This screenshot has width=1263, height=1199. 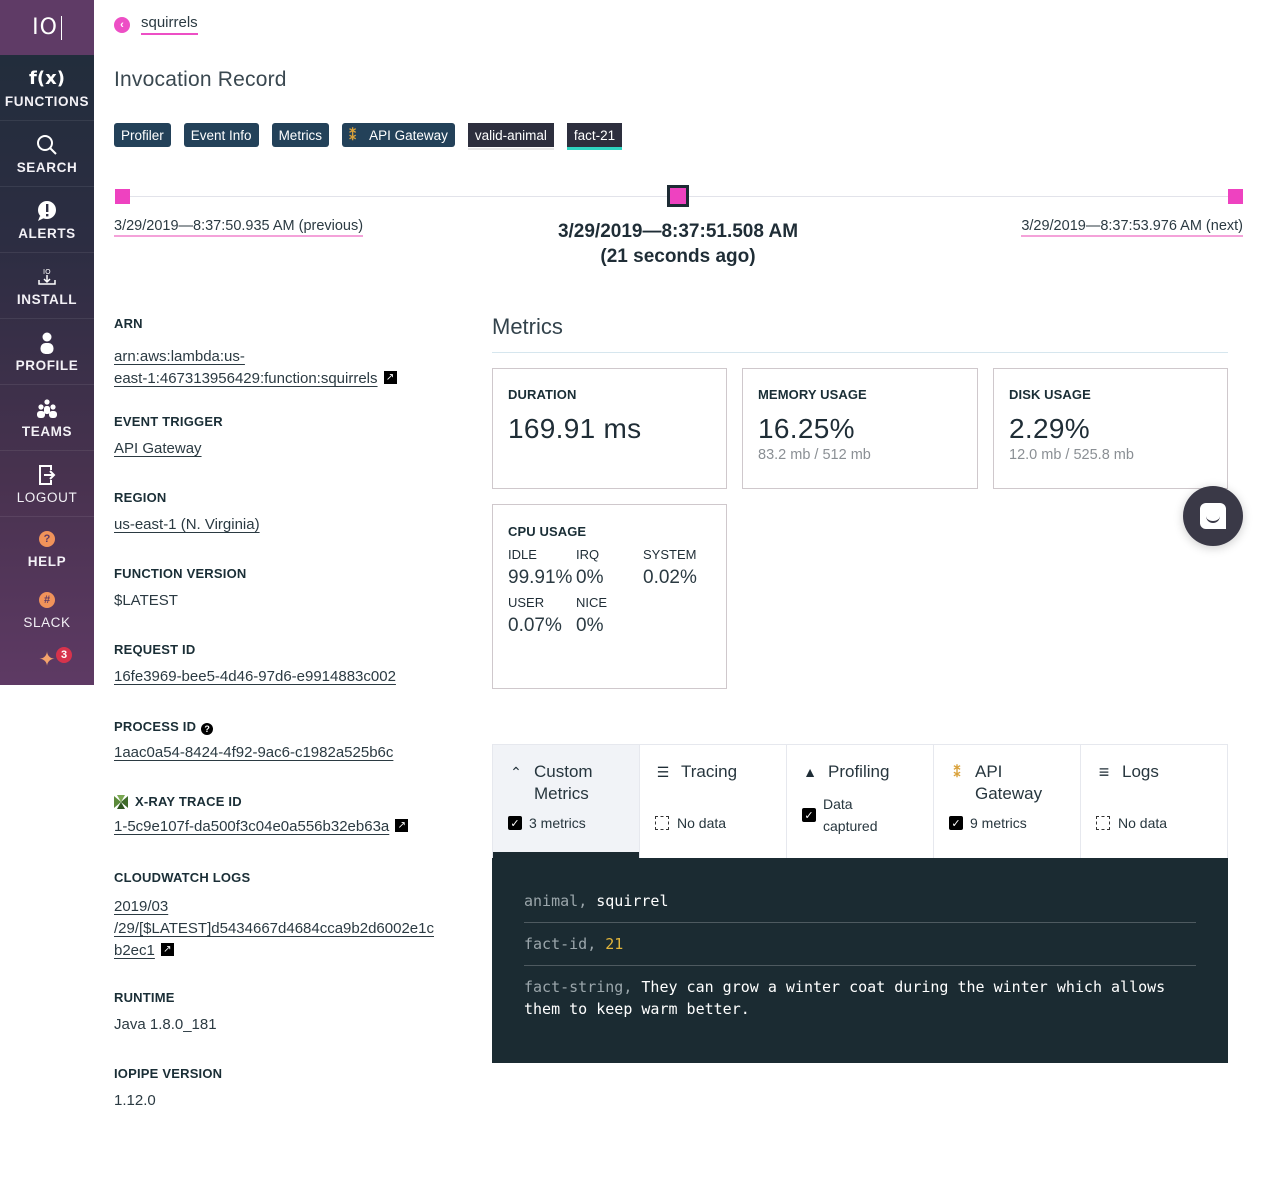 I want to click on sidebar-item-label: SEARCH, so click(x=47, y=167).